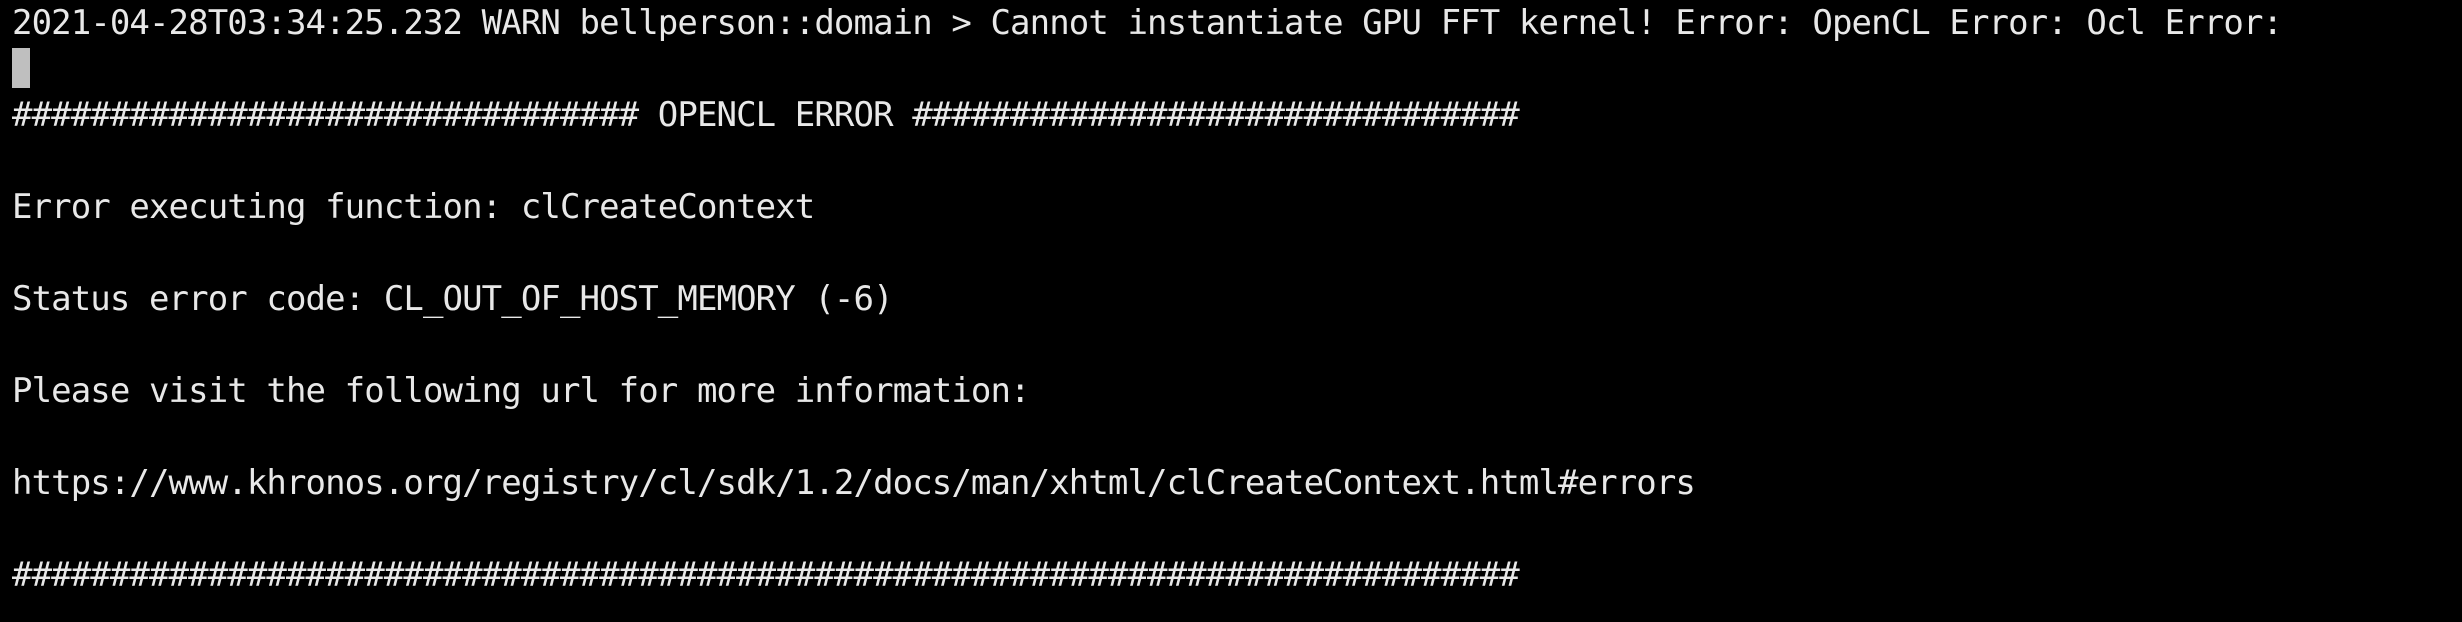  What do you see at coordinates (21, 68) in the screenshot?
I see `text-cursor` at bounding box center [21, 68].